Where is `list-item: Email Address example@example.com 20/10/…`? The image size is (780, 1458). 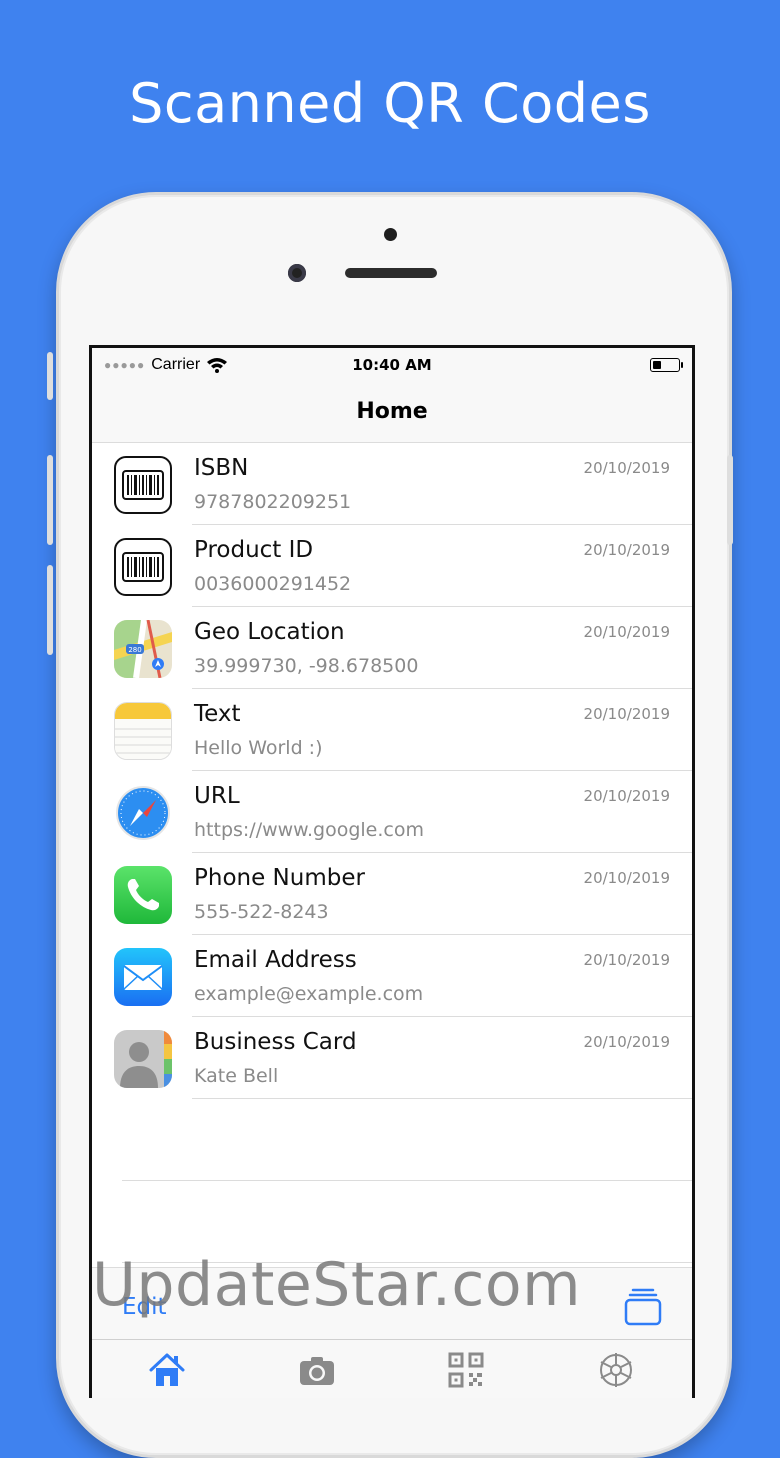
list-item: Email Address example@example.com 20/10/… is located at coordinates (392, 976).